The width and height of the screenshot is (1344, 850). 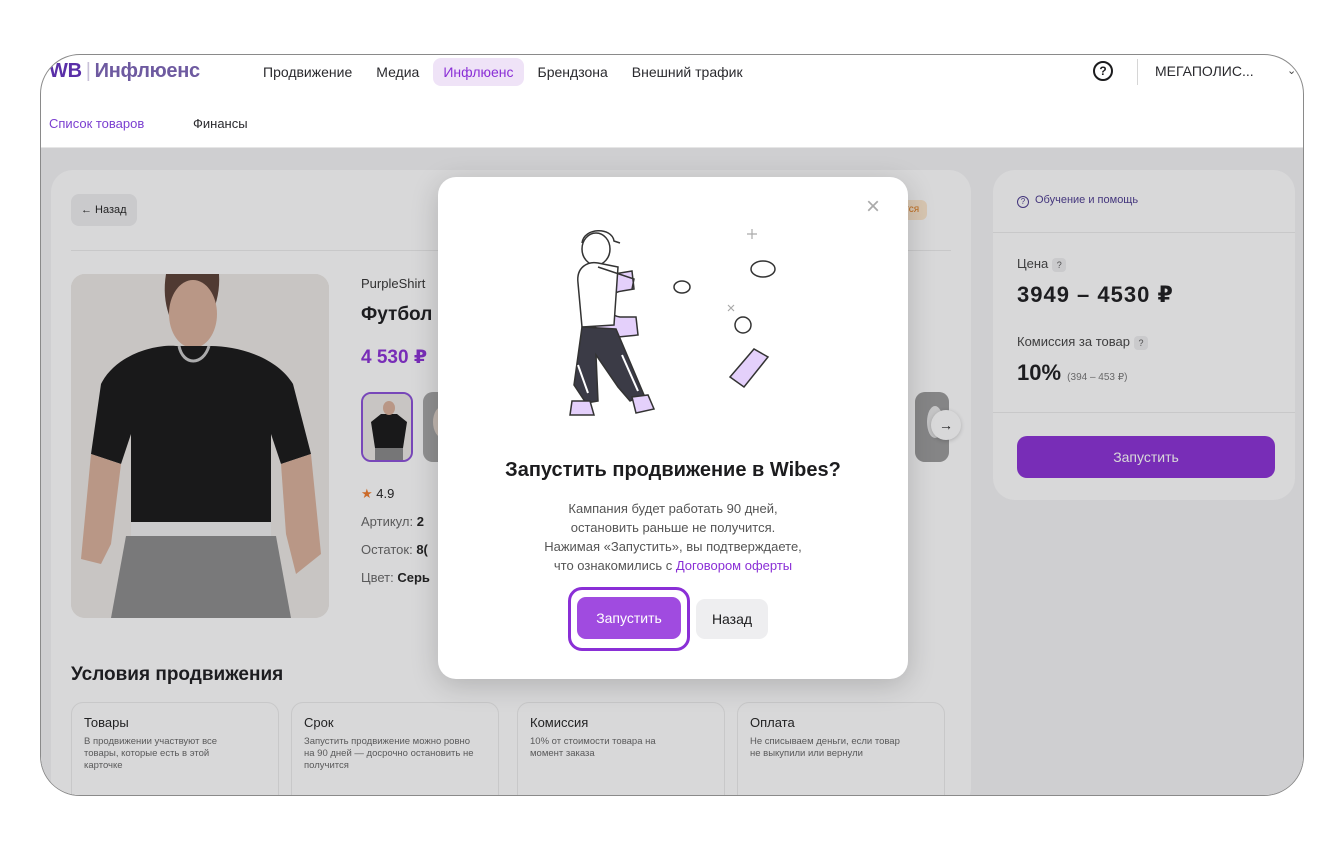 I want to click on tab-finance: Финансы, so click(x=220, y=123).